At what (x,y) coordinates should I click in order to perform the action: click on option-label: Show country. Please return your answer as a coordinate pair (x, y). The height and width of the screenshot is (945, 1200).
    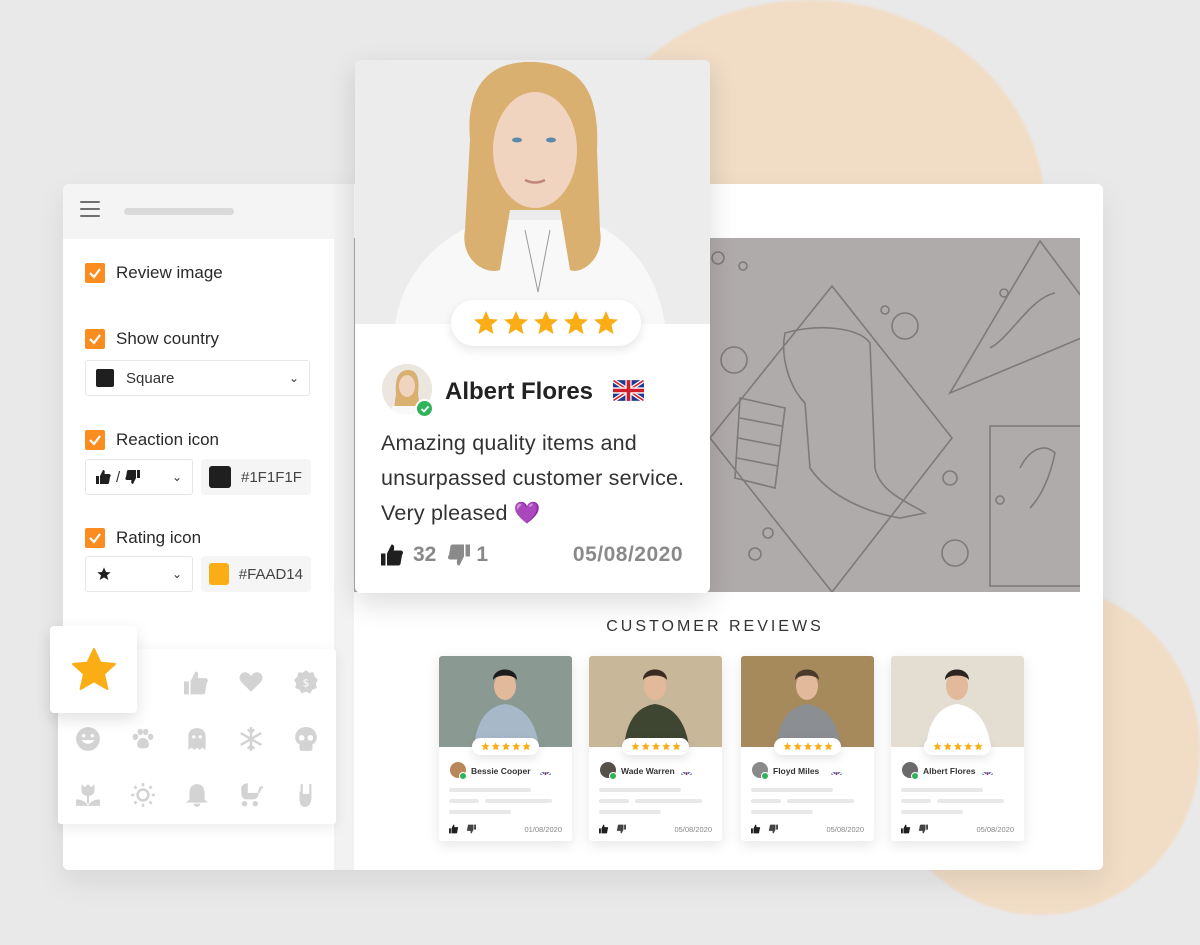
    Looking at the image, I should click on (167, 338).